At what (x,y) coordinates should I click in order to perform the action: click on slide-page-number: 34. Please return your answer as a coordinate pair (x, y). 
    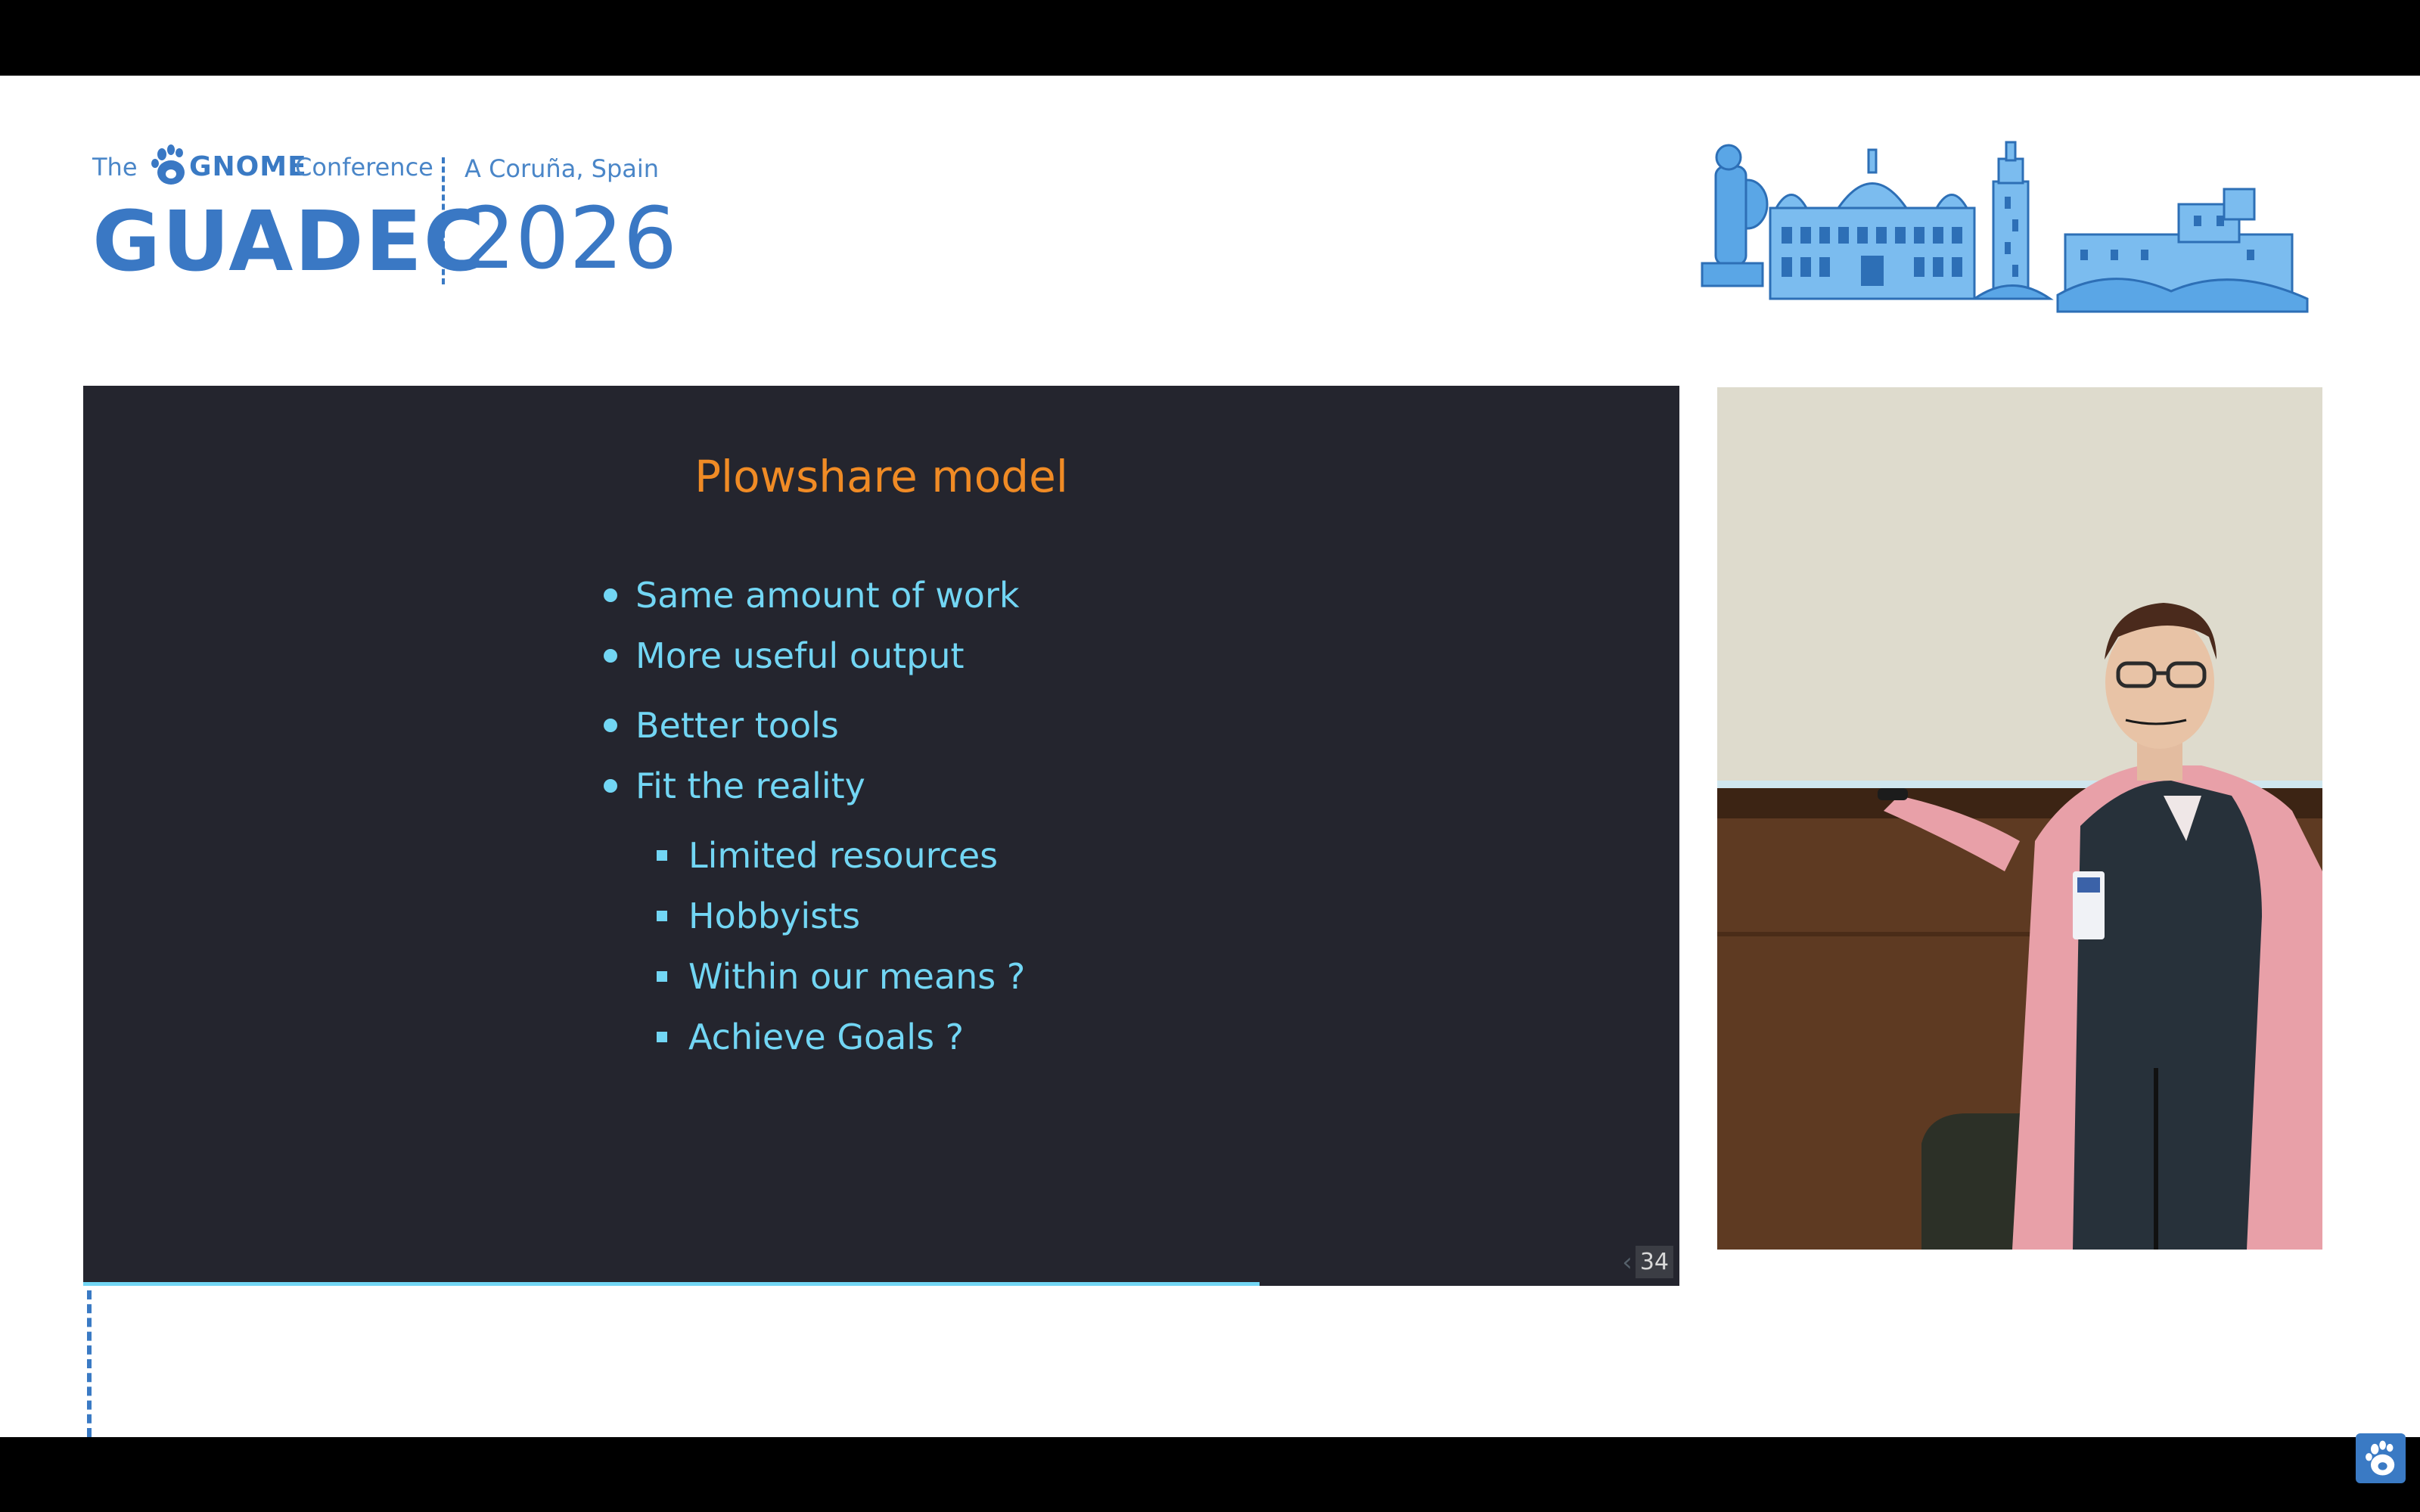
    Looking at the image, I should click on (1654, 1262).